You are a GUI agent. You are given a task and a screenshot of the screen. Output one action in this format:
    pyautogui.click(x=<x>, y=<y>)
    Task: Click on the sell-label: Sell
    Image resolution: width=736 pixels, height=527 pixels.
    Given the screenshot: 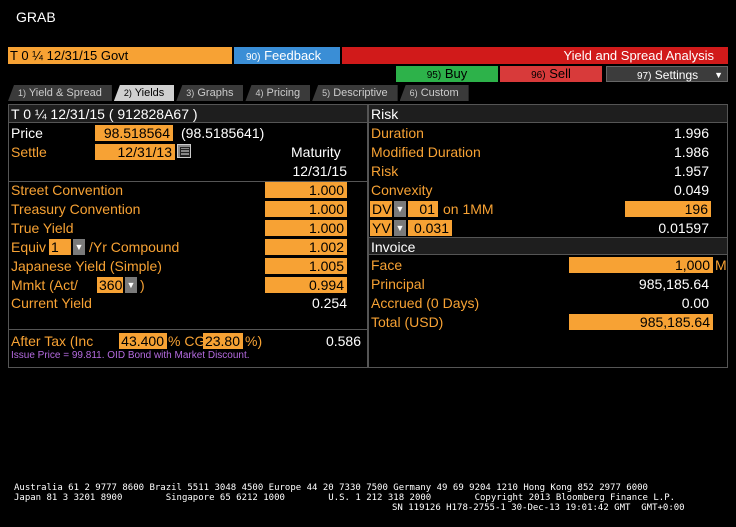 What is the action you would take?
    pyautogui.click(x=560, y=73)
    